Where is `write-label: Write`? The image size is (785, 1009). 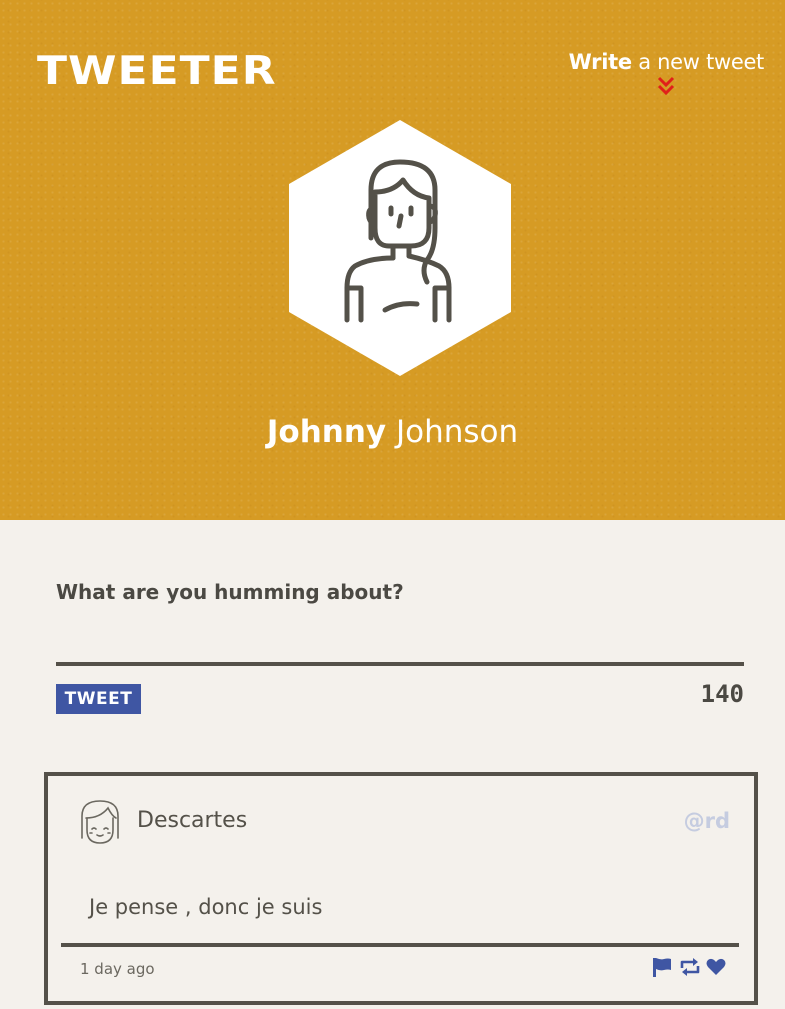
write-label: Write is located at coordinates (600, 62).